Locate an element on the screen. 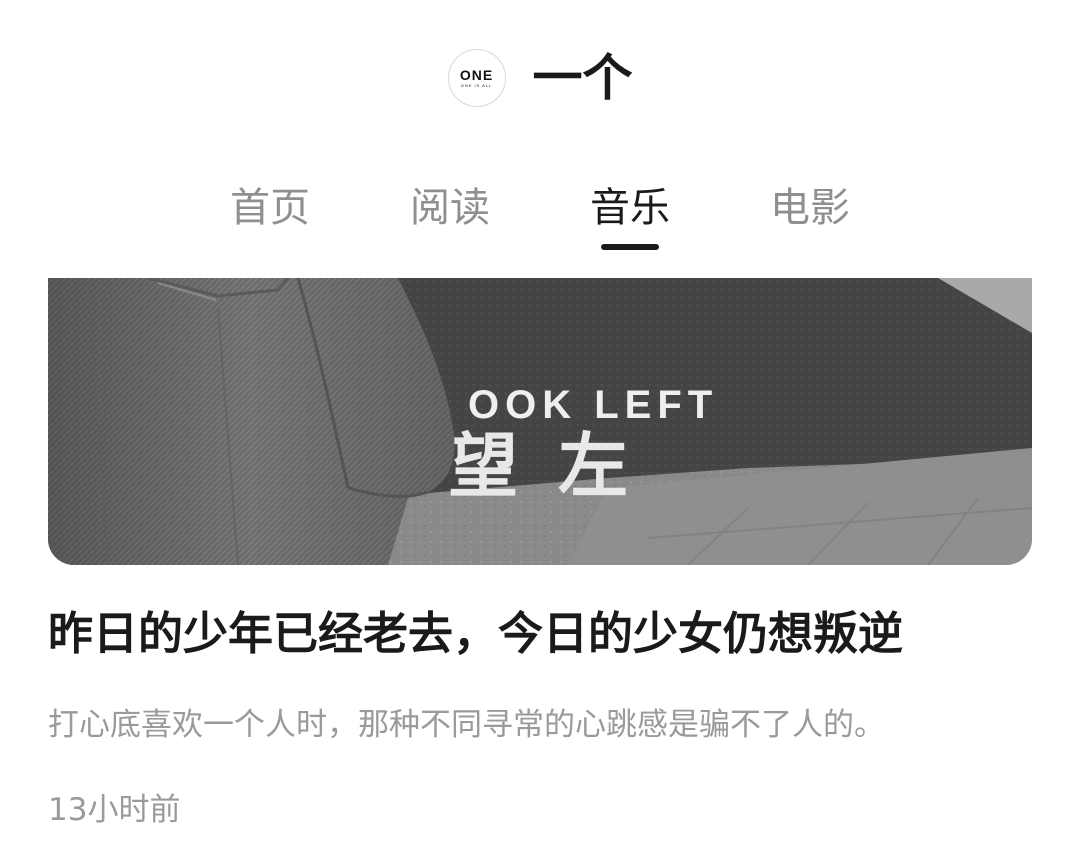  road-marking-english: OOK LEFT is located at coordinates (593, 405).